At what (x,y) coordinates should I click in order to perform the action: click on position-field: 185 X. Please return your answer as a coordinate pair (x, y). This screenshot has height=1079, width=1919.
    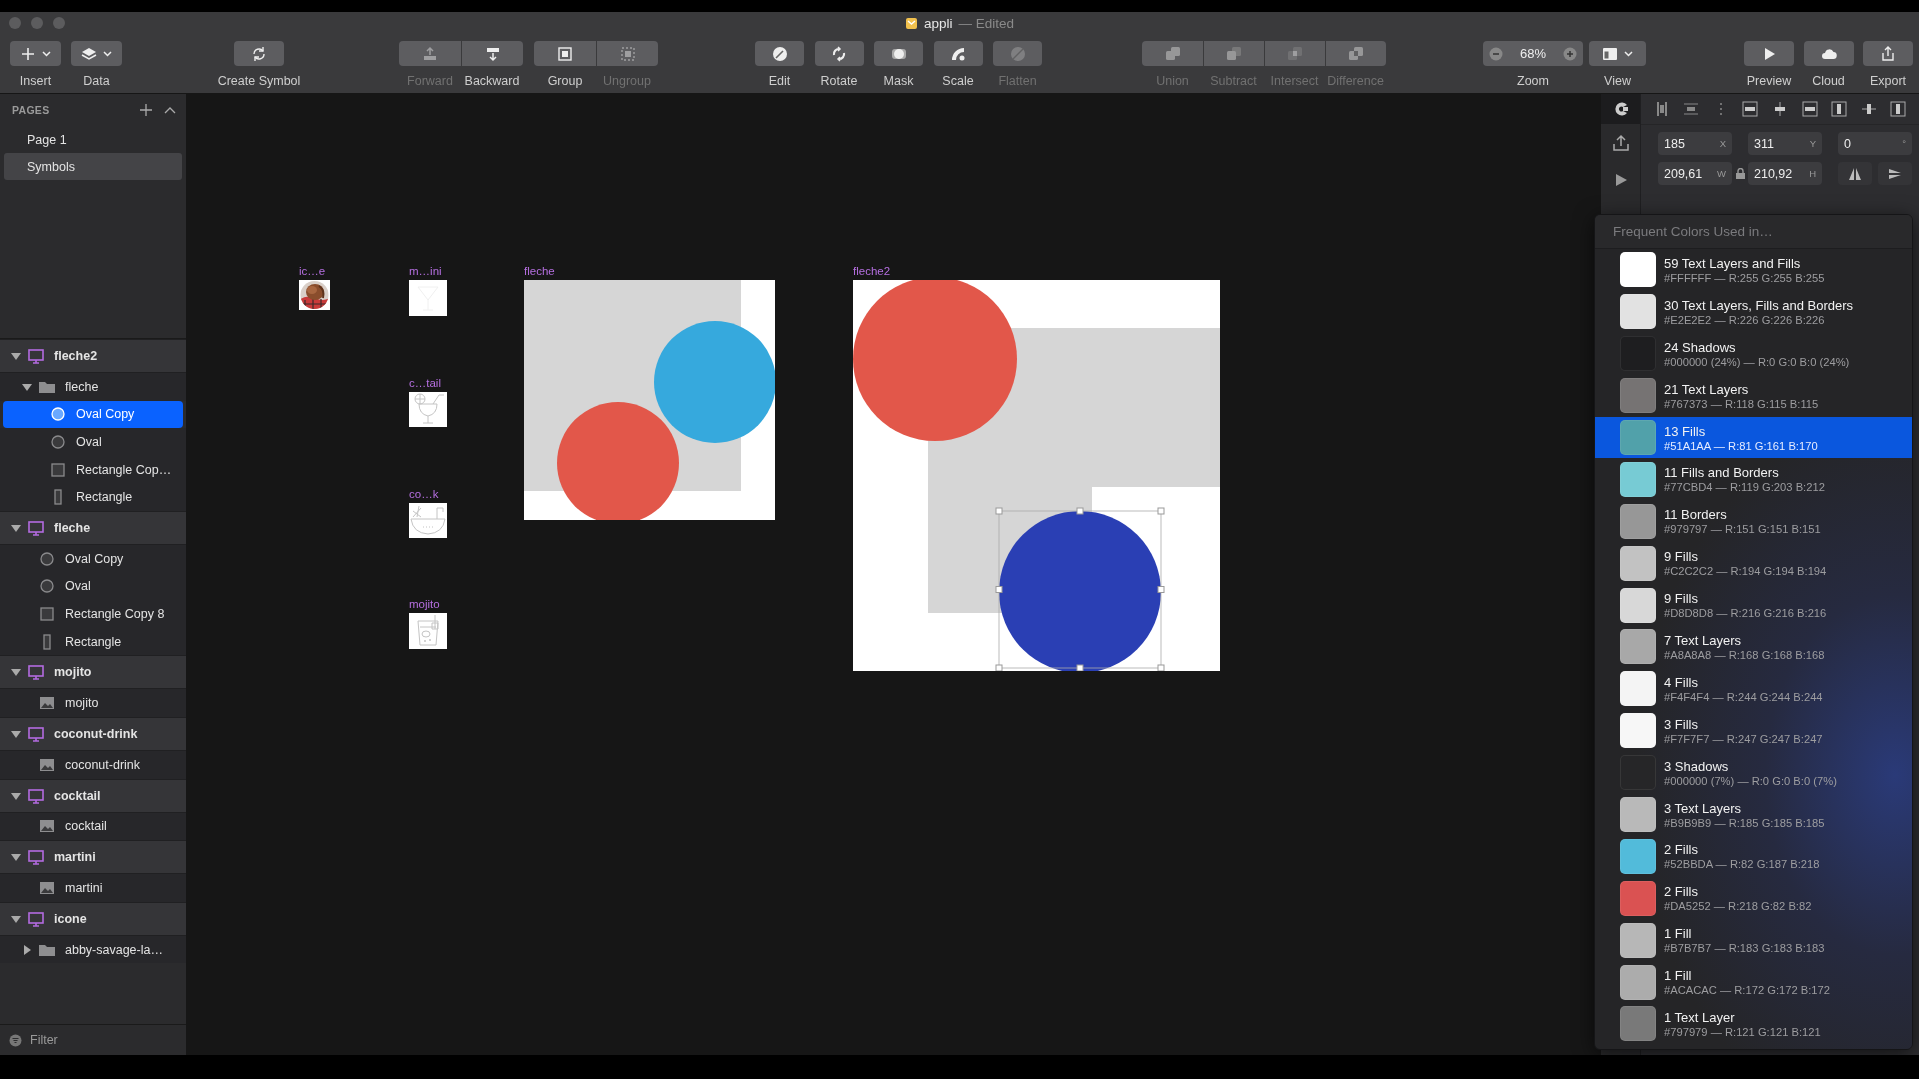
    Looking at the image, I should click on (1695, 143).